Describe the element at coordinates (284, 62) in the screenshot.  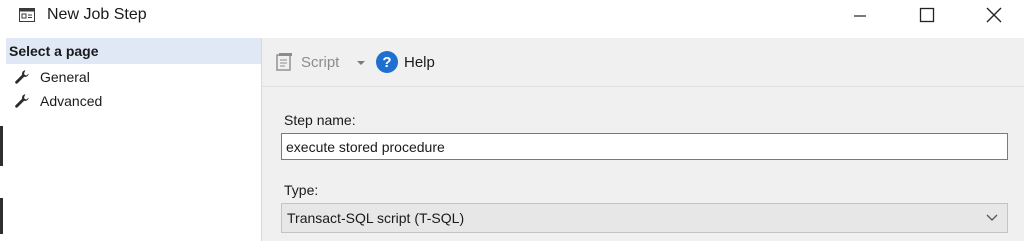
I see `script-icon` at that location.